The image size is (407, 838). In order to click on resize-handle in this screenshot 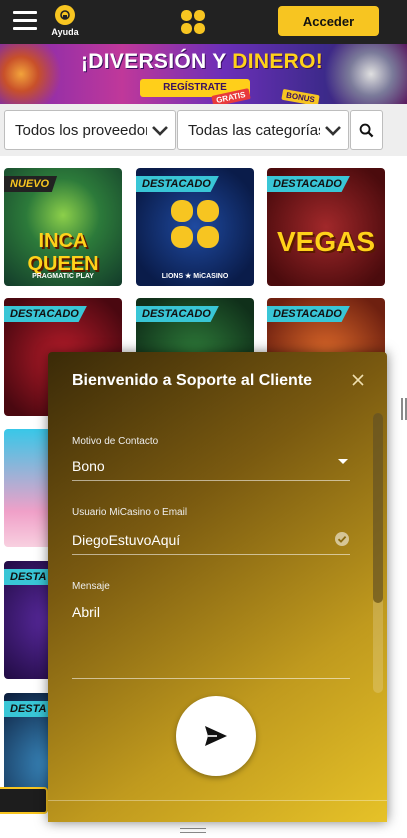, I will do `click(404, 409)`.